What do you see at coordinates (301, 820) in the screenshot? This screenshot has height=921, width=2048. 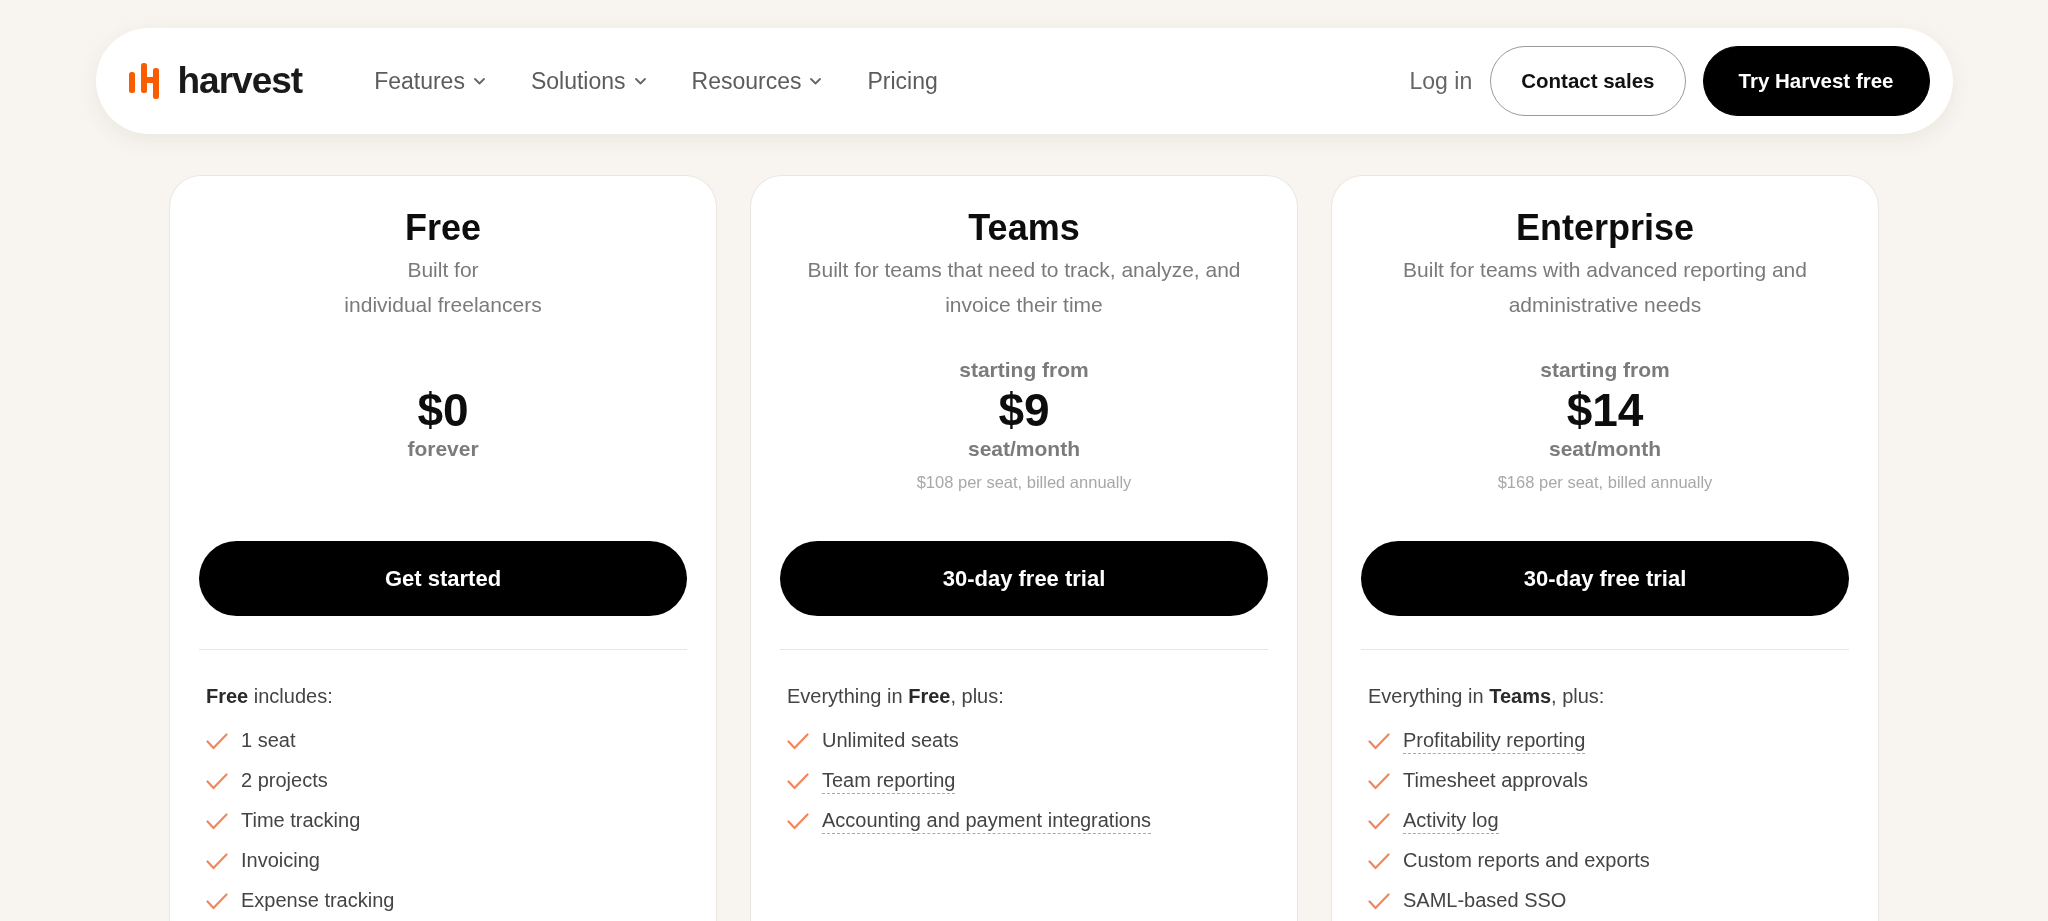 I see `feature-label: Time tracking` at bounding box center [301, 820].